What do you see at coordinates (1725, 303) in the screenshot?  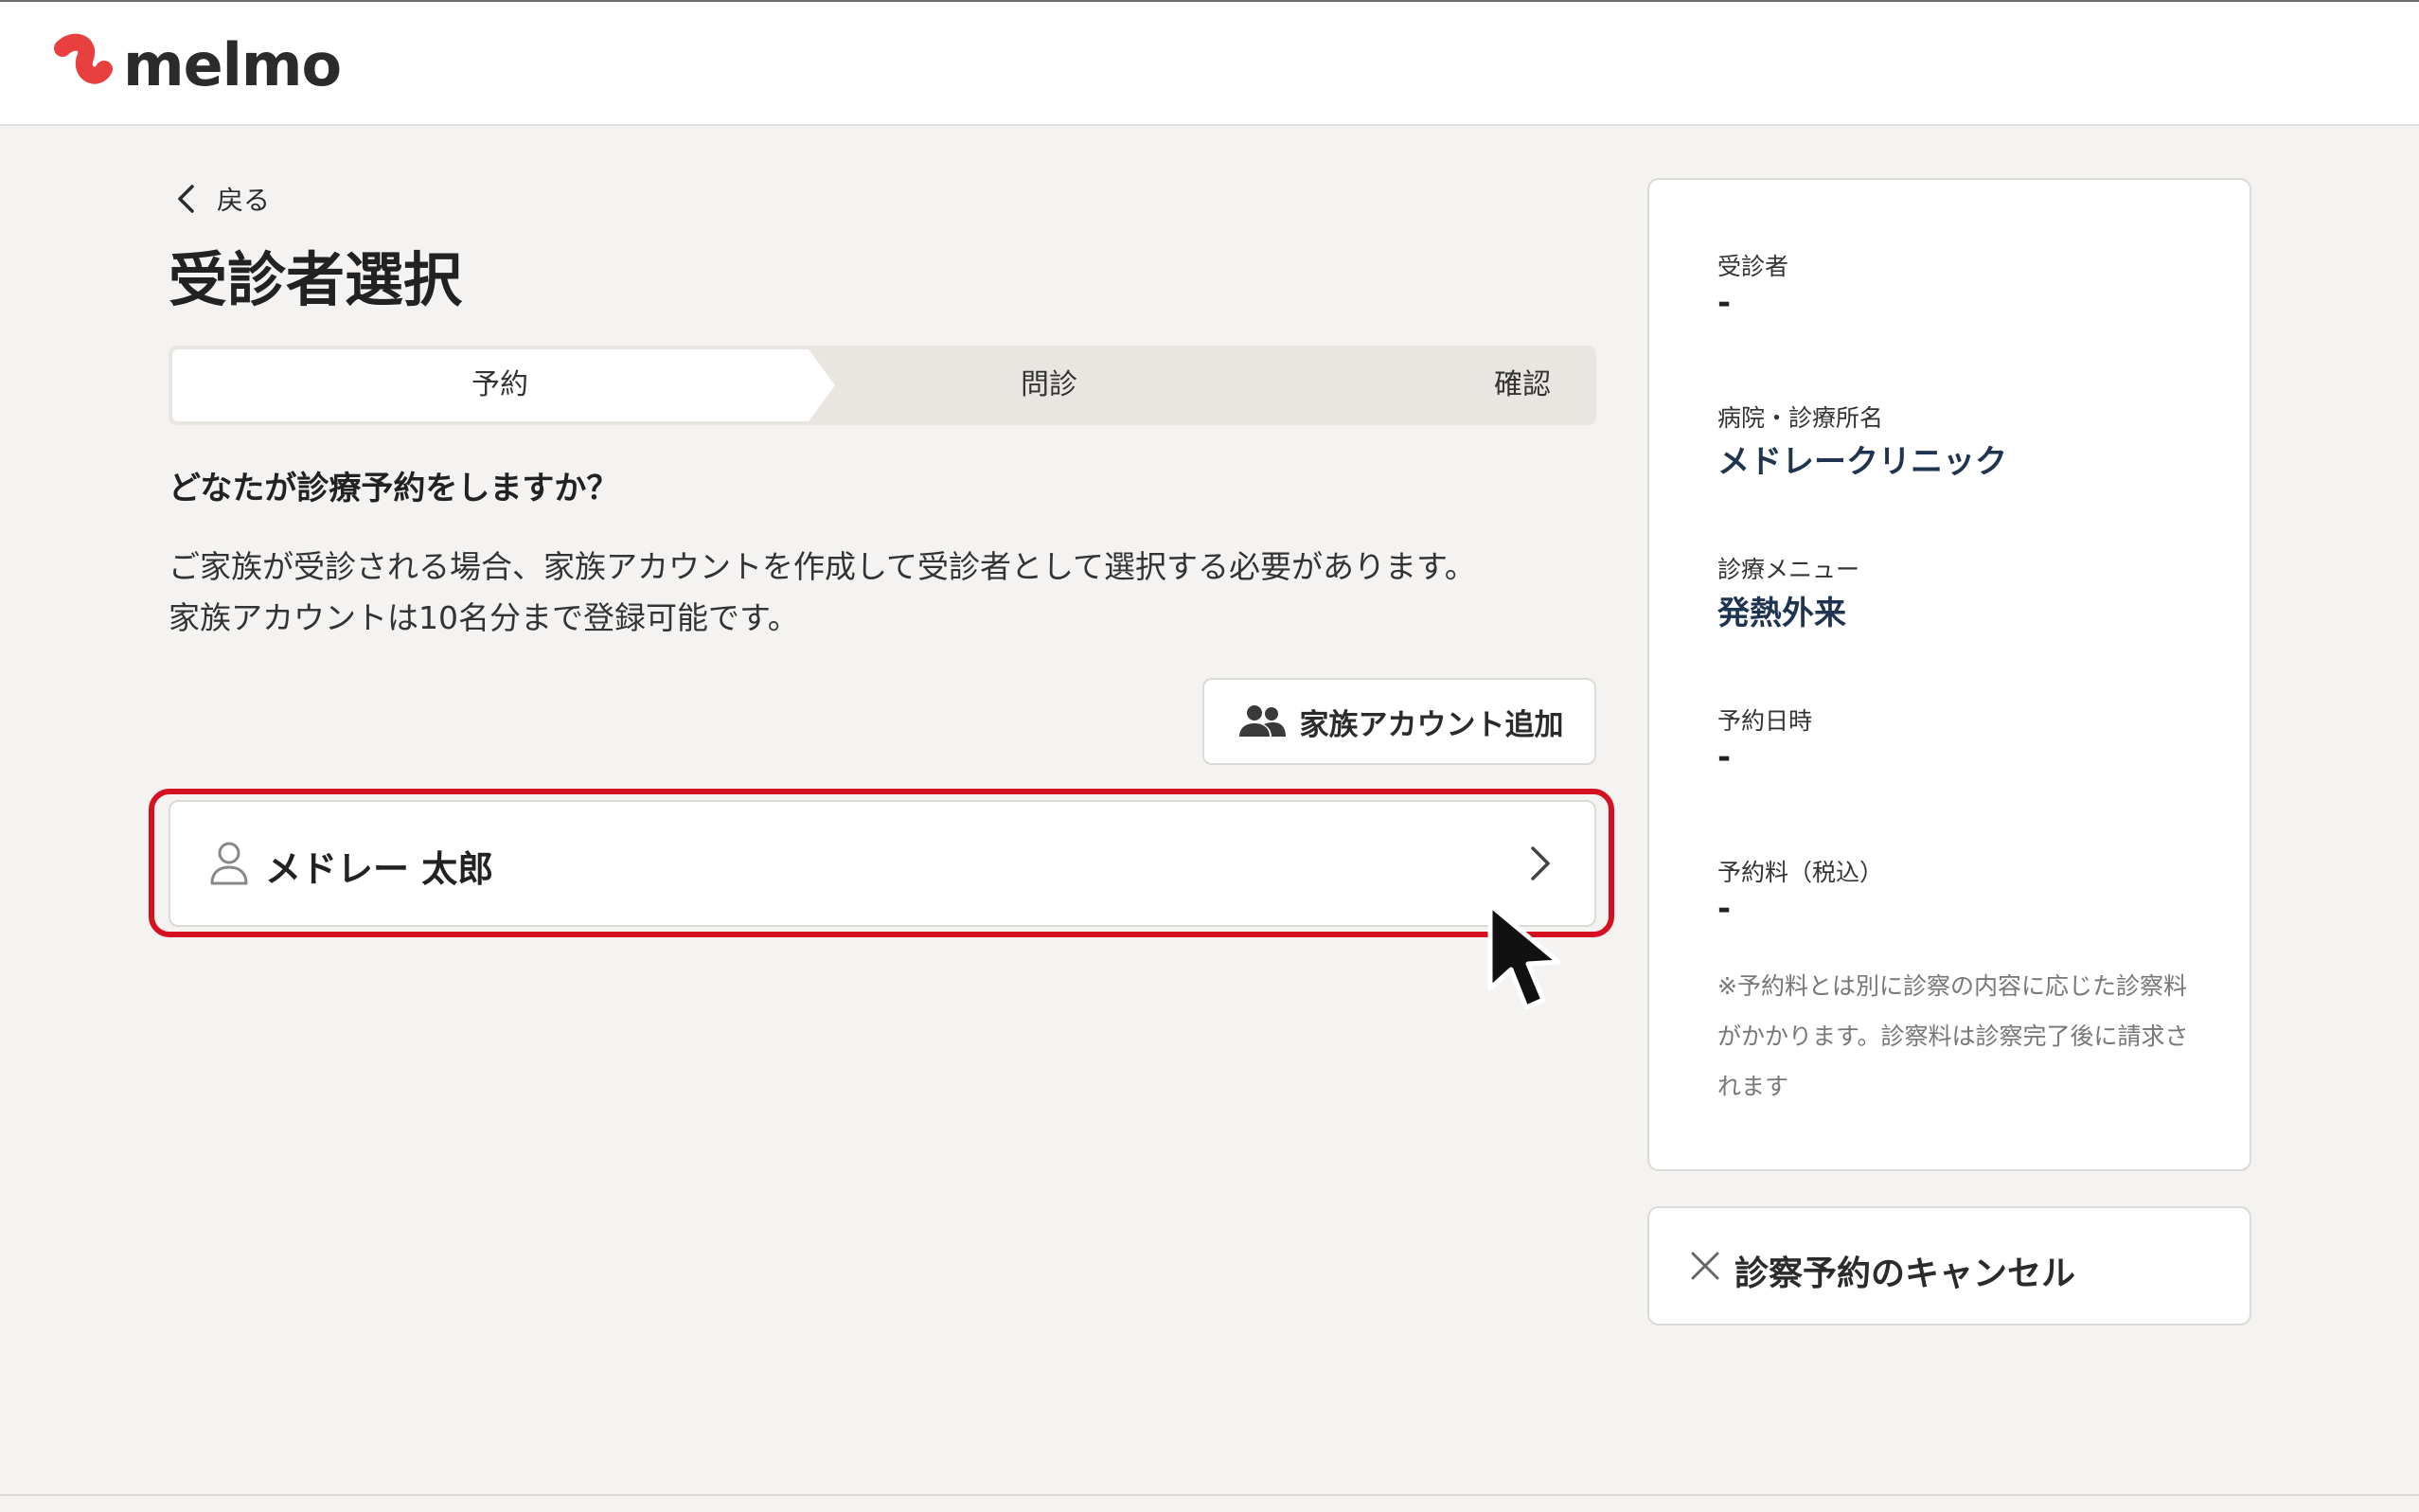 I see `patient-value: -` at bounding box center [1725, 303].